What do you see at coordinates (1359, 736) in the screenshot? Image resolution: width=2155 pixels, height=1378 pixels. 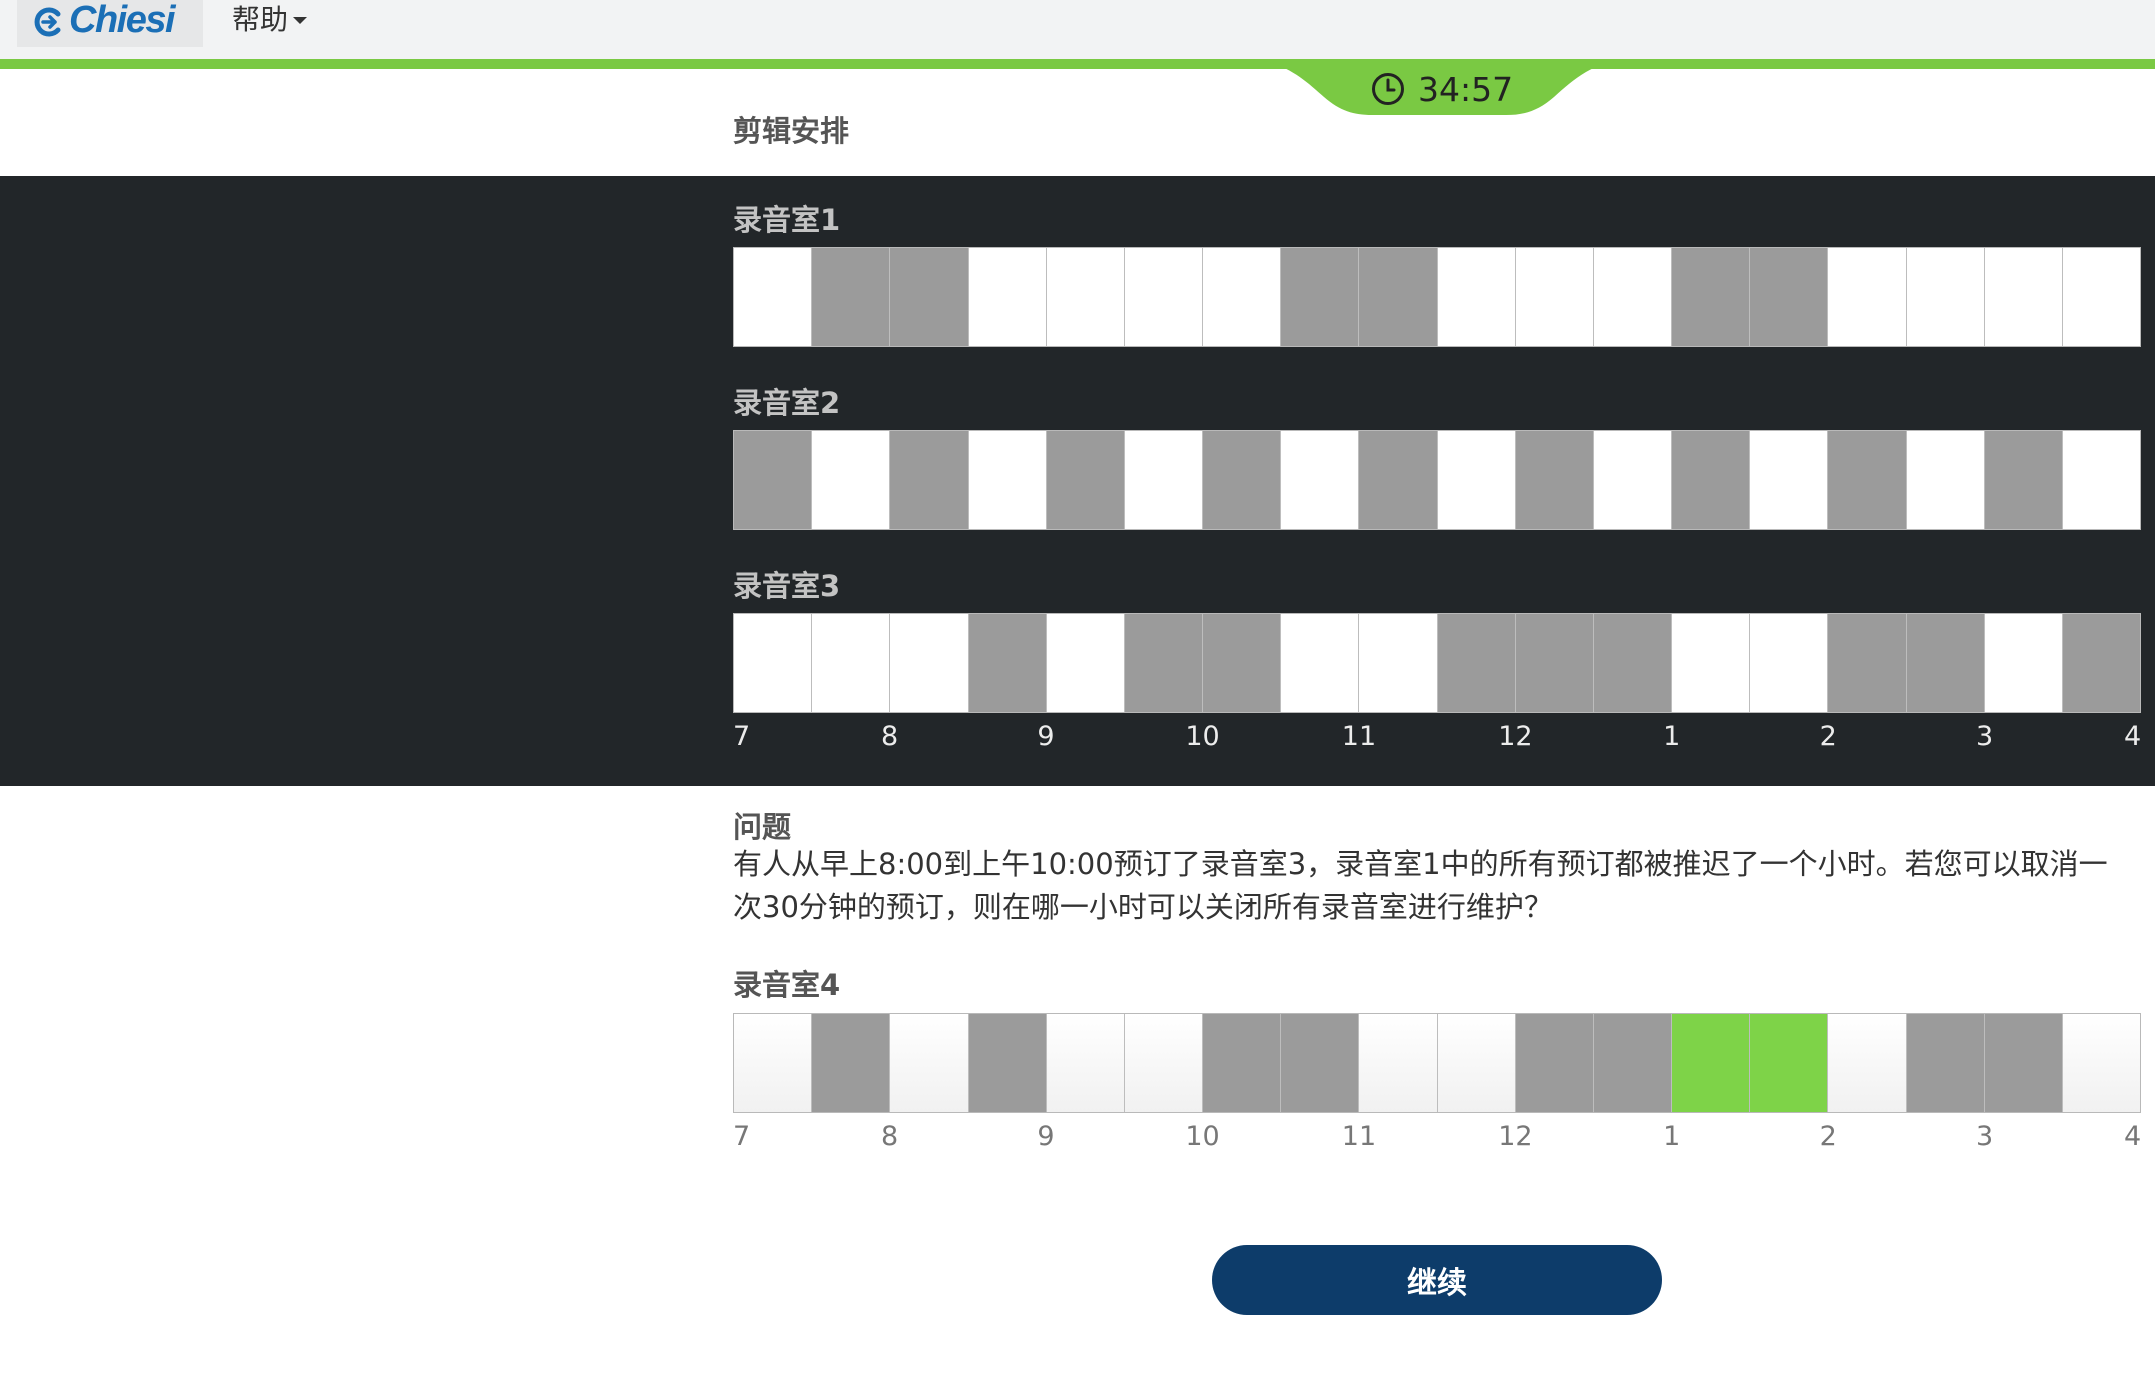 I see `hour-tick-label: 11` at bounding box center [1359, 736].